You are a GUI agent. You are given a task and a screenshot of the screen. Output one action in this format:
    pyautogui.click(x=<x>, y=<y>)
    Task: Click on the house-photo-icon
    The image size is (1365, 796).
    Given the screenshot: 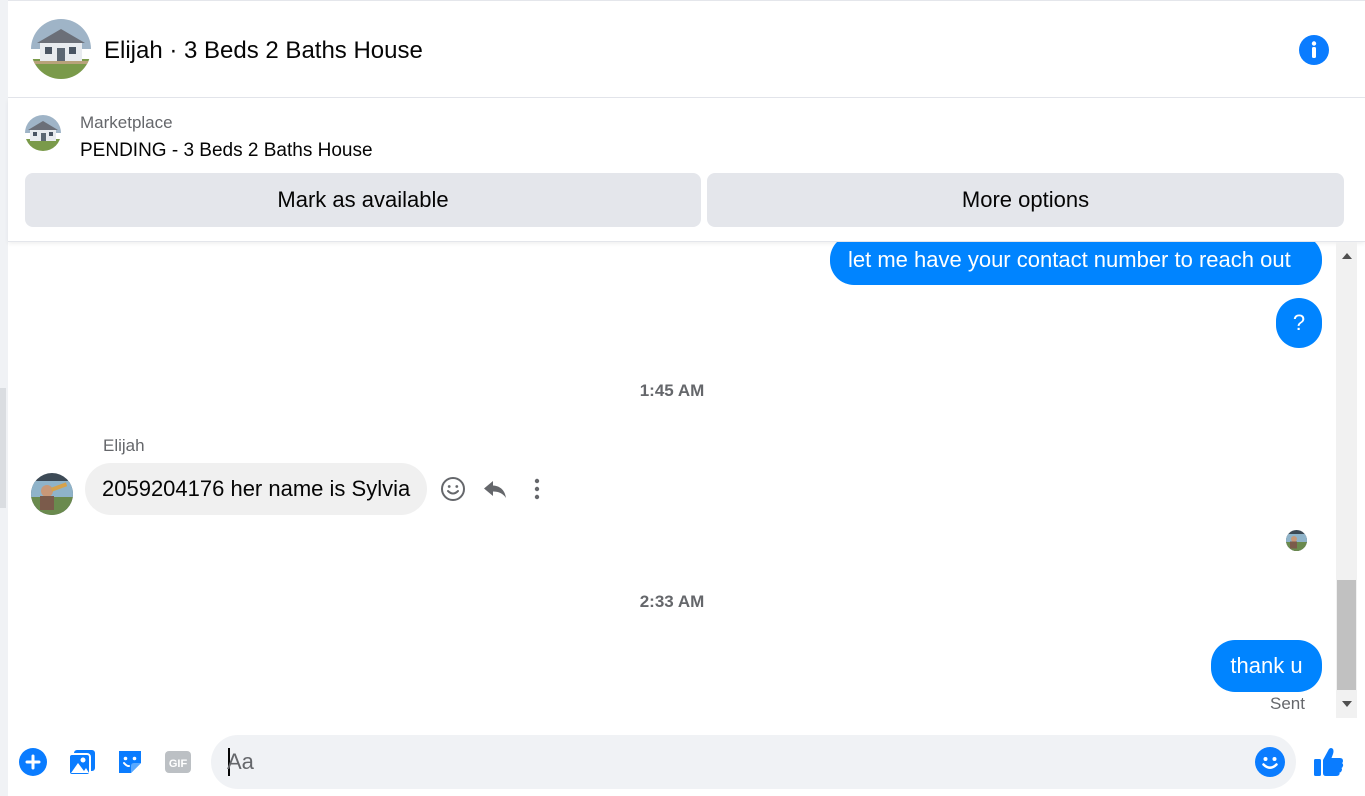 What is the action you would take?
    pyautogui.click(x=61, y=49)
    